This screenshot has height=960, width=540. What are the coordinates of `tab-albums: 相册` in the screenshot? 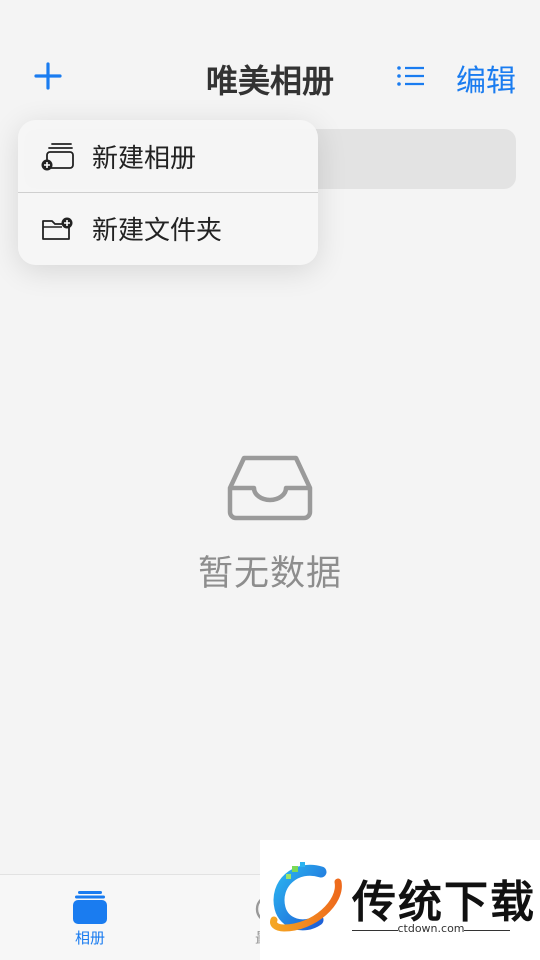 It's located at (90, 917).